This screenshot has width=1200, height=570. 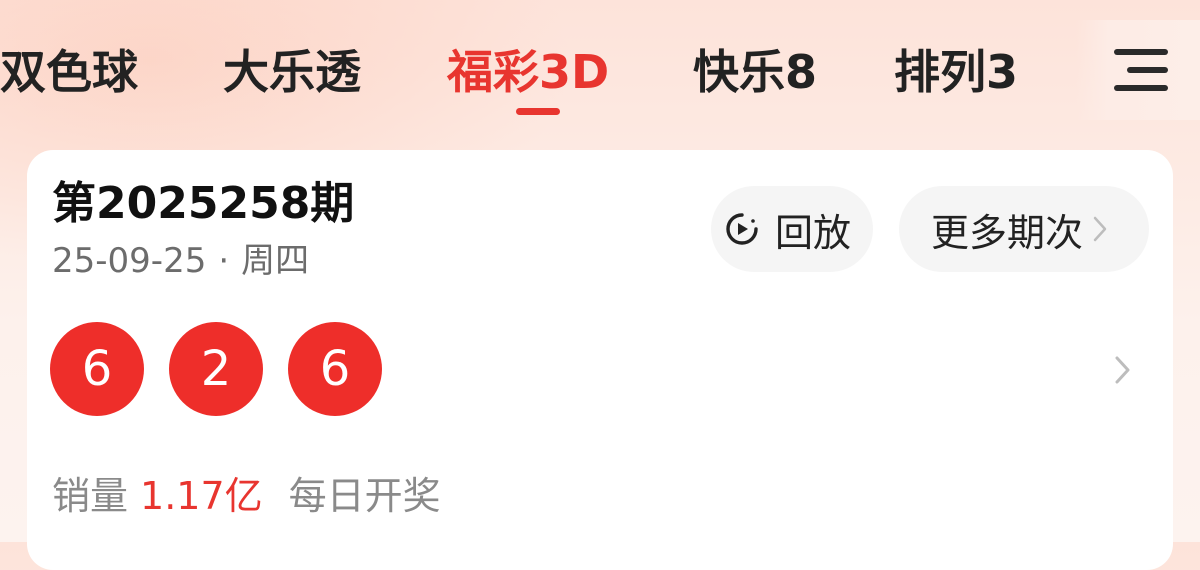 I want to click on more-issues-label: 更多期次, so click(x=1007, y=232).